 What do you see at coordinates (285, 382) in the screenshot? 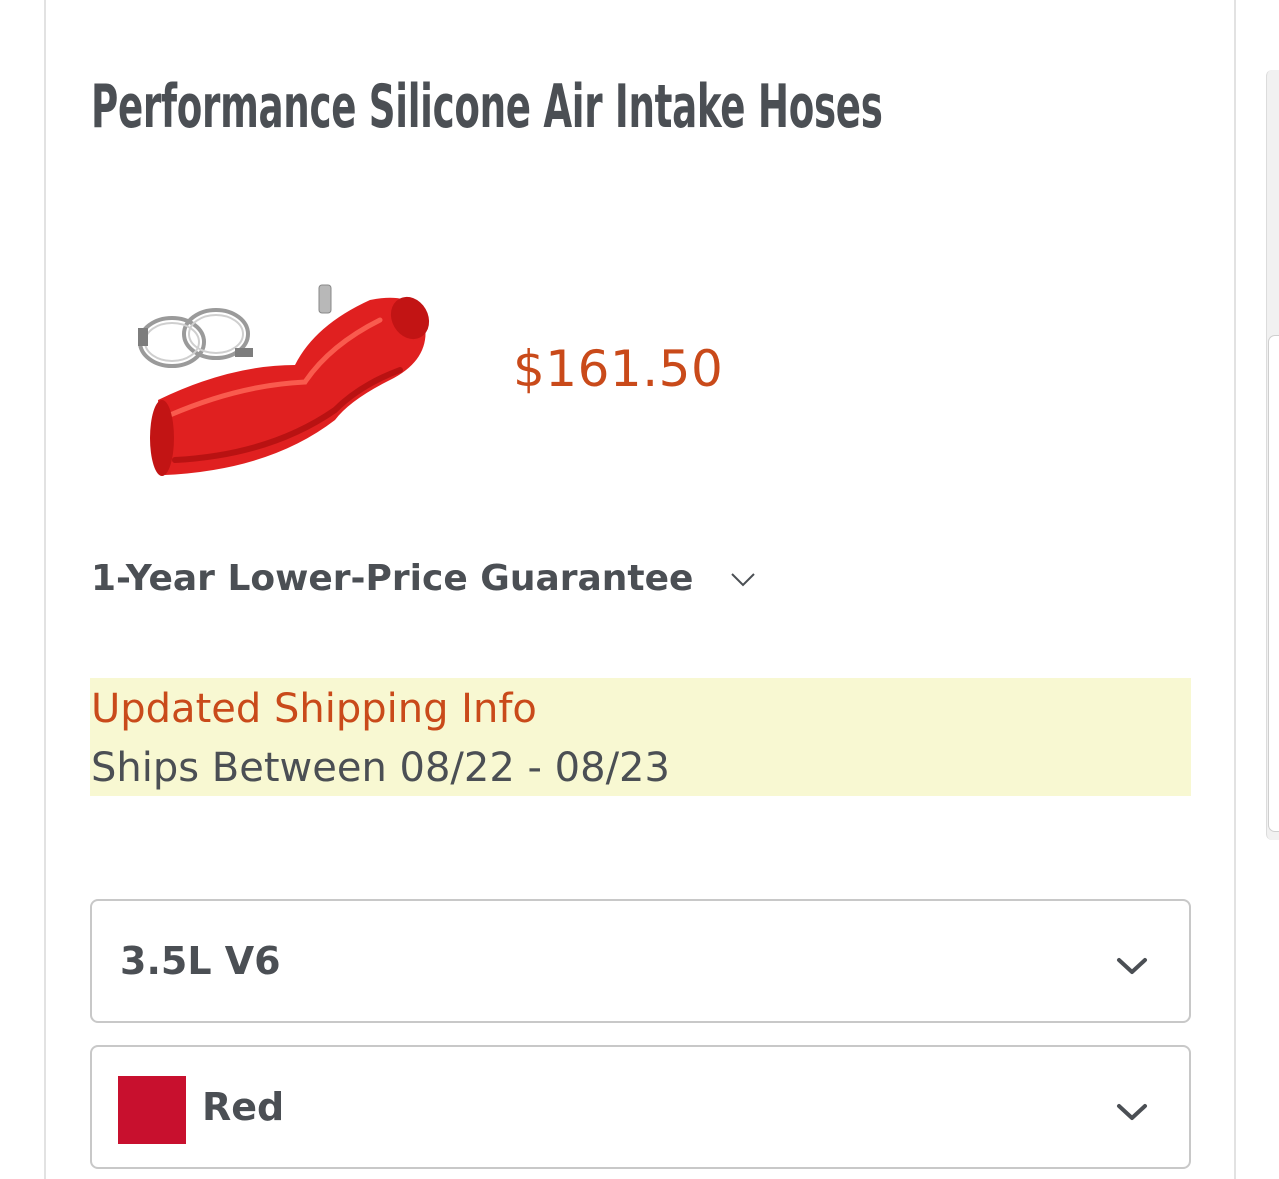
I see `product-image` at bounding box center [285, 382].